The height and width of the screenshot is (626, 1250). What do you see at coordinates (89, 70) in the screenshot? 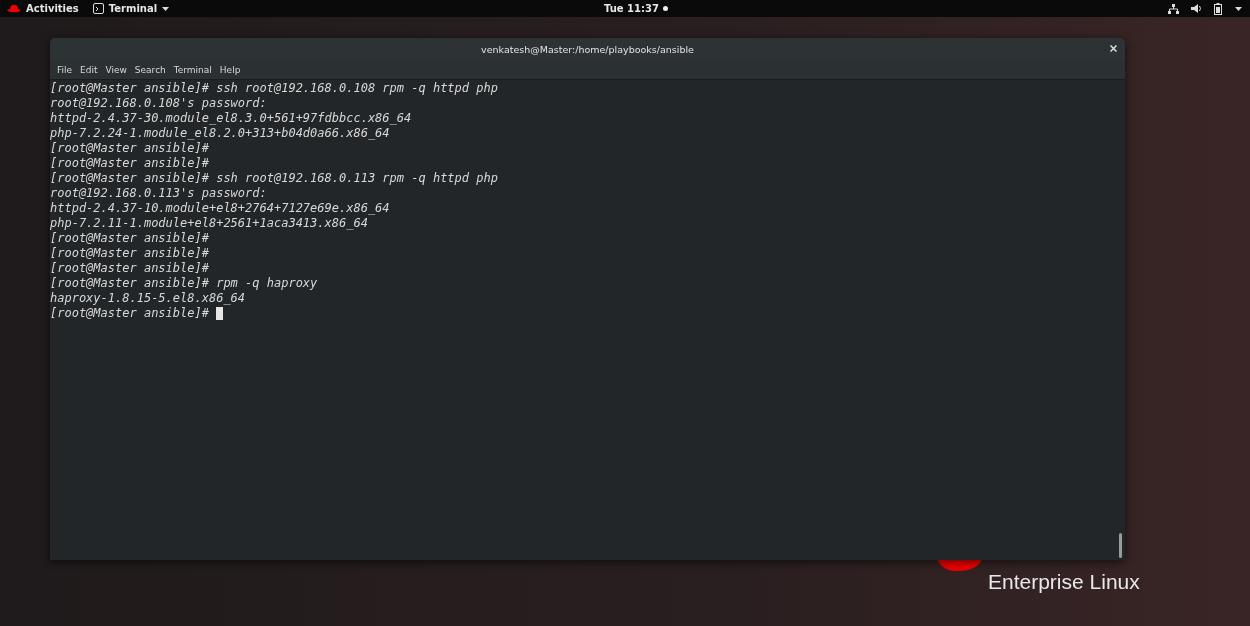
I see `menu-item: Edit` at bounding box center [89, 70].